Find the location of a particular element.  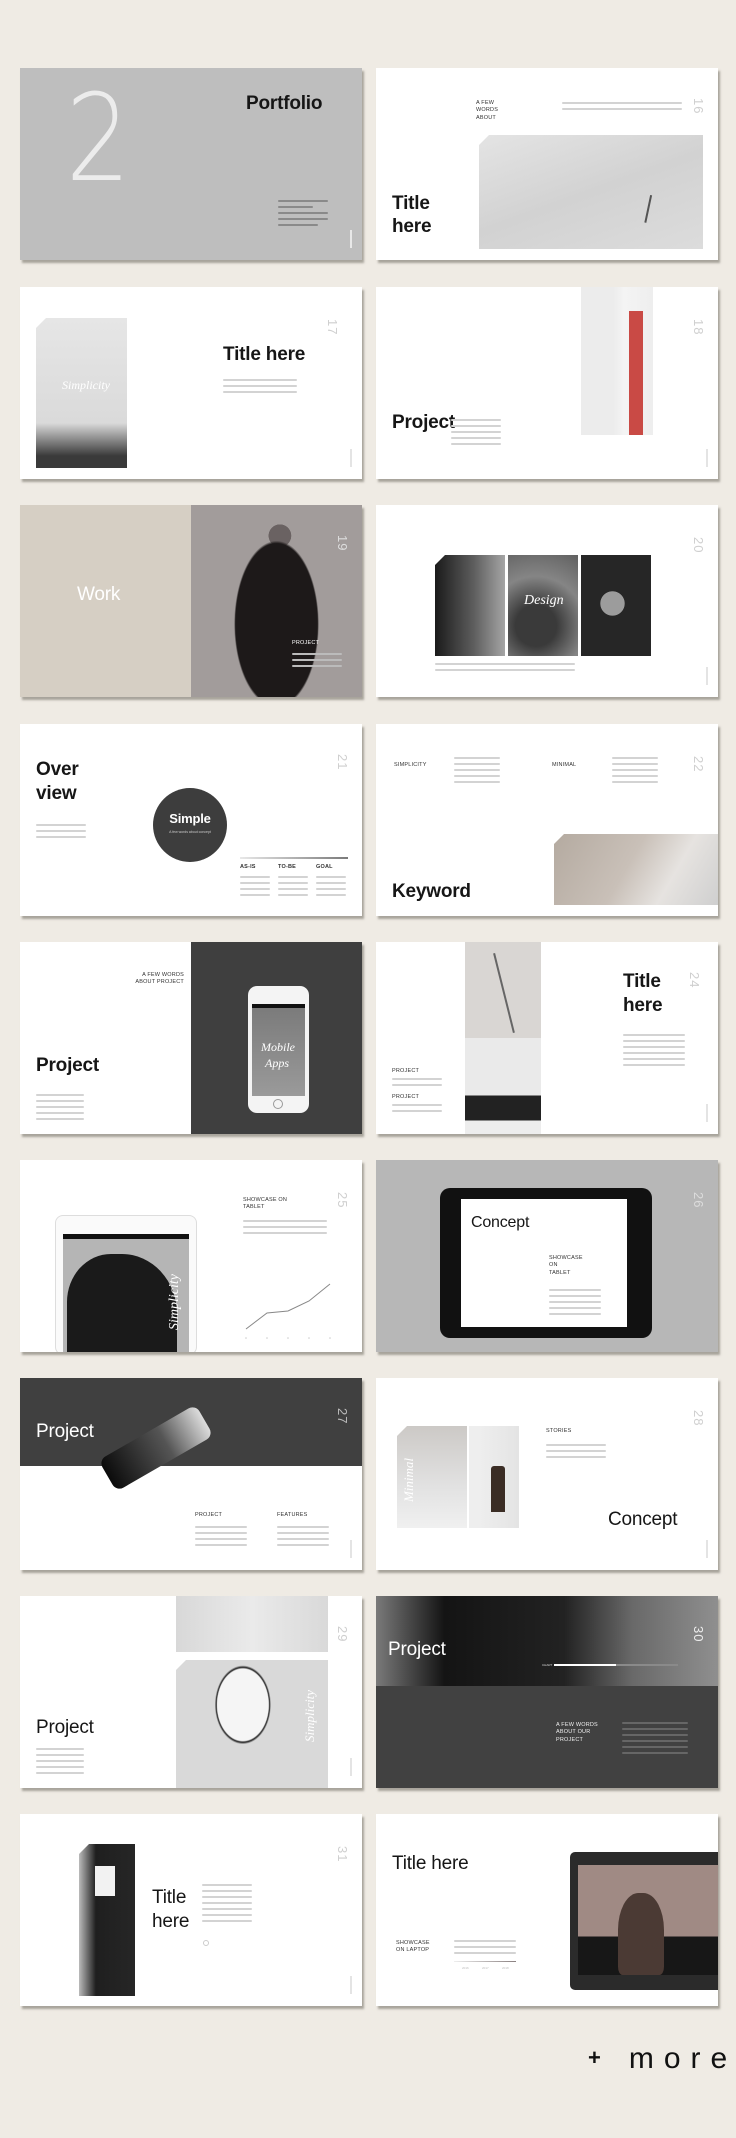

slide-title: Portfolio is located at coordinates (284, 103).